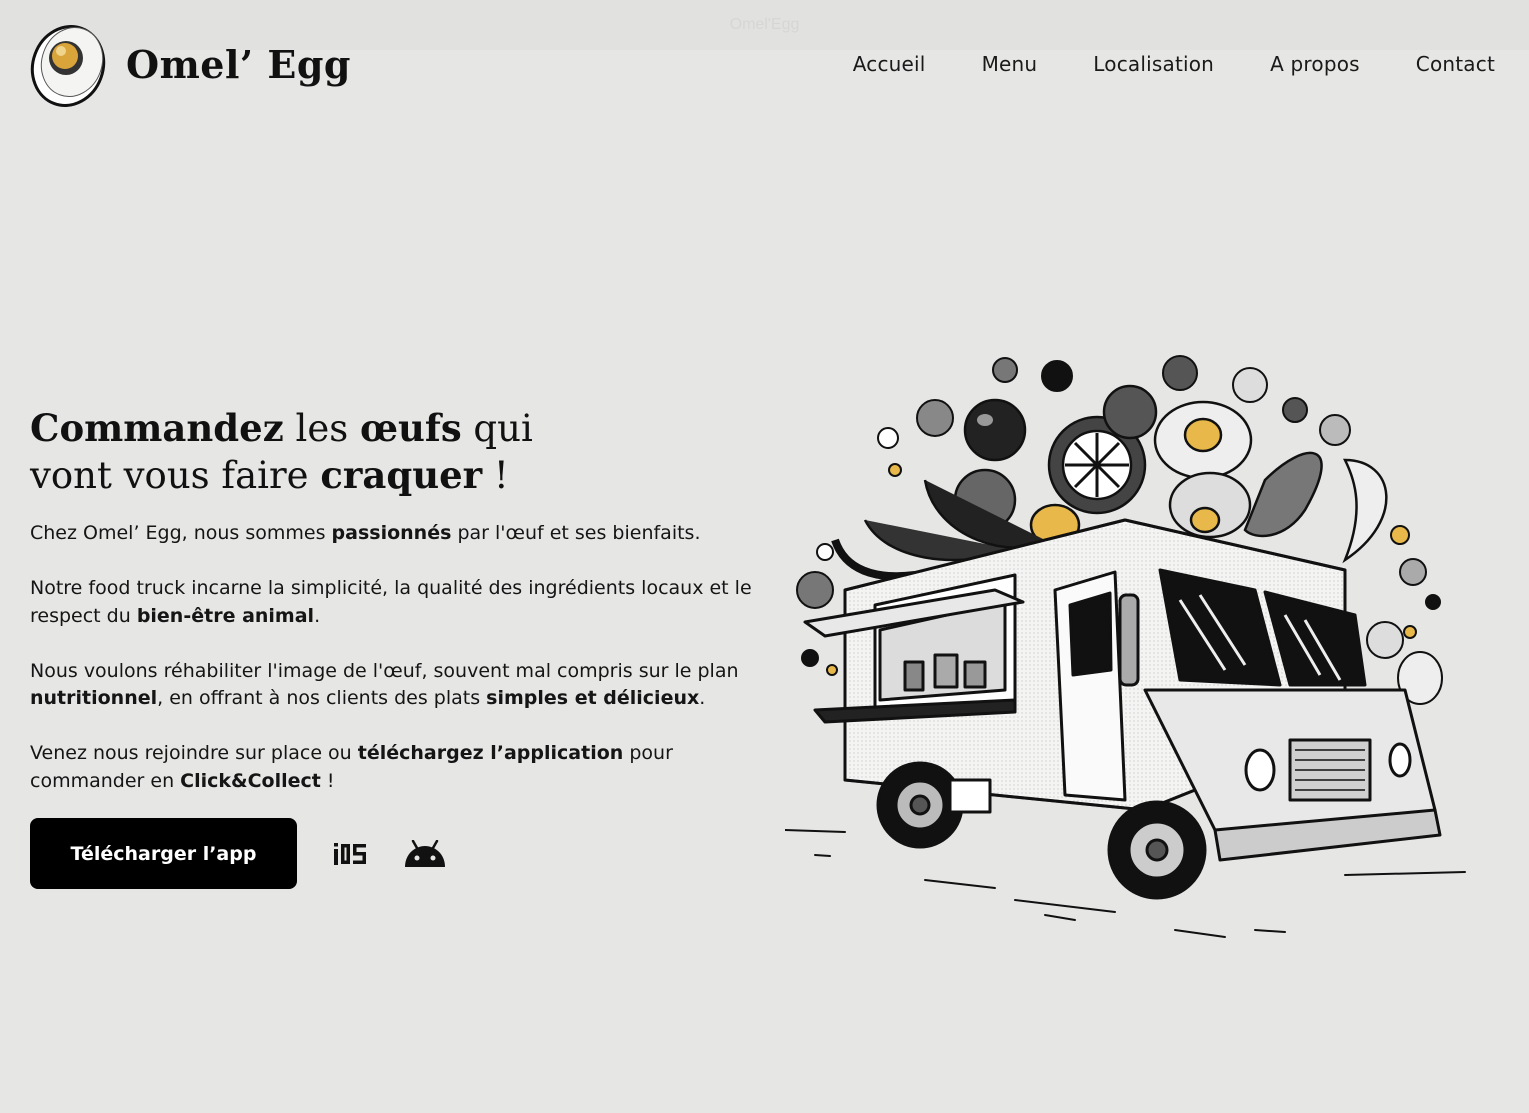  I want to click on text: par l'œuf et ses bienfaits., so click(576, 533).